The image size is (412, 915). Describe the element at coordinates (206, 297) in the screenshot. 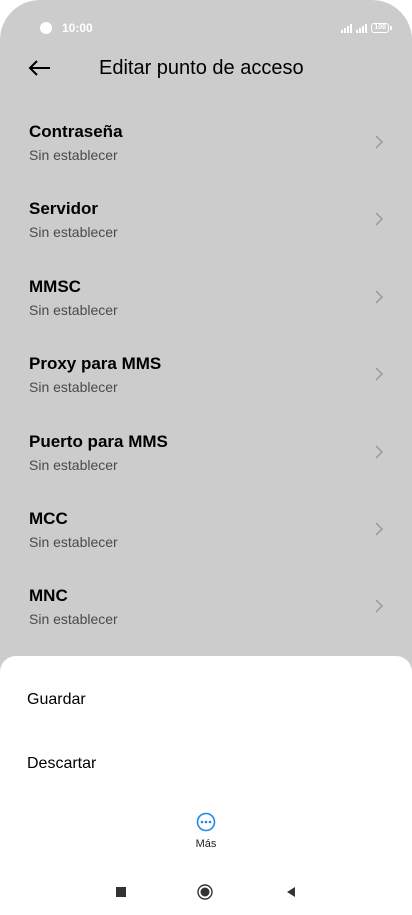

I see `setting-item-mmsc: MMSC Sin establecer` at that location.